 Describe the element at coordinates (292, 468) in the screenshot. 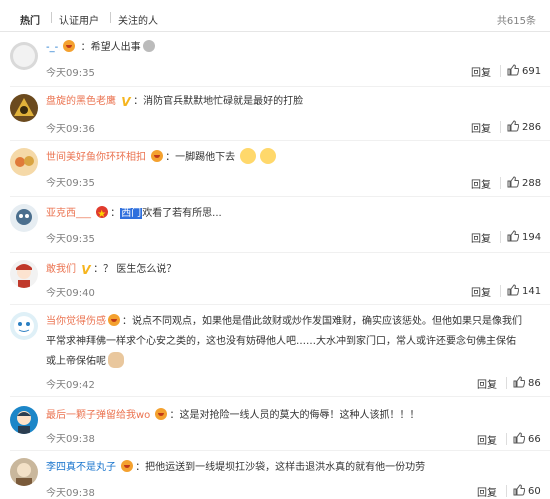

I see `comment-text: 李四真不是丸子 ：把他运送到一线堤坝扛沙袋，这样击退洪水真的就有他一份功劳` at that location.